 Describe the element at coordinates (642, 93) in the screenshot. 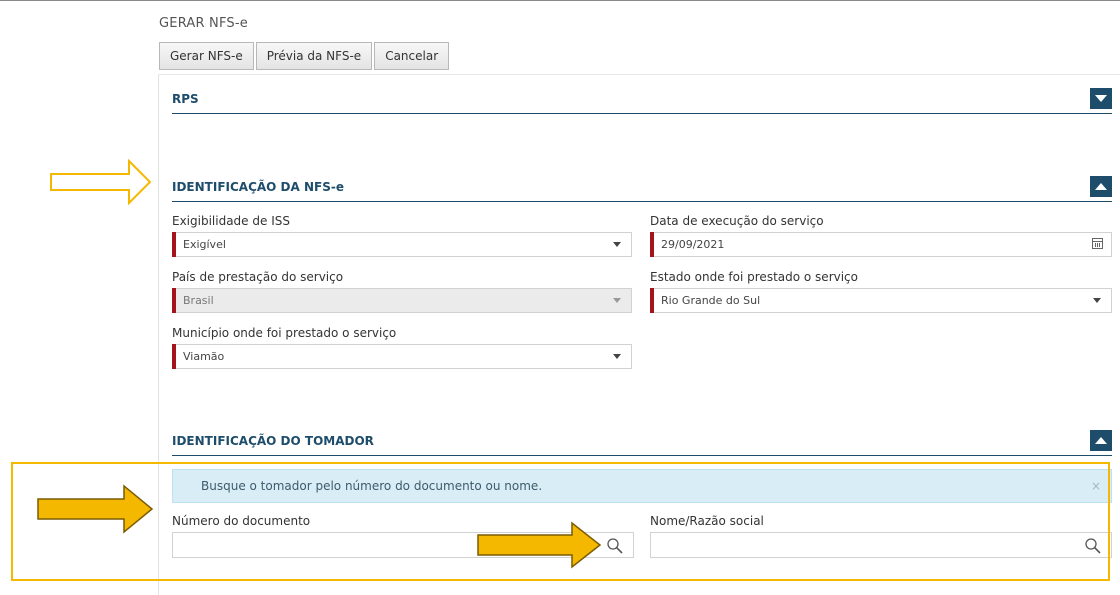

I see `section-rps: RPS` at that location.